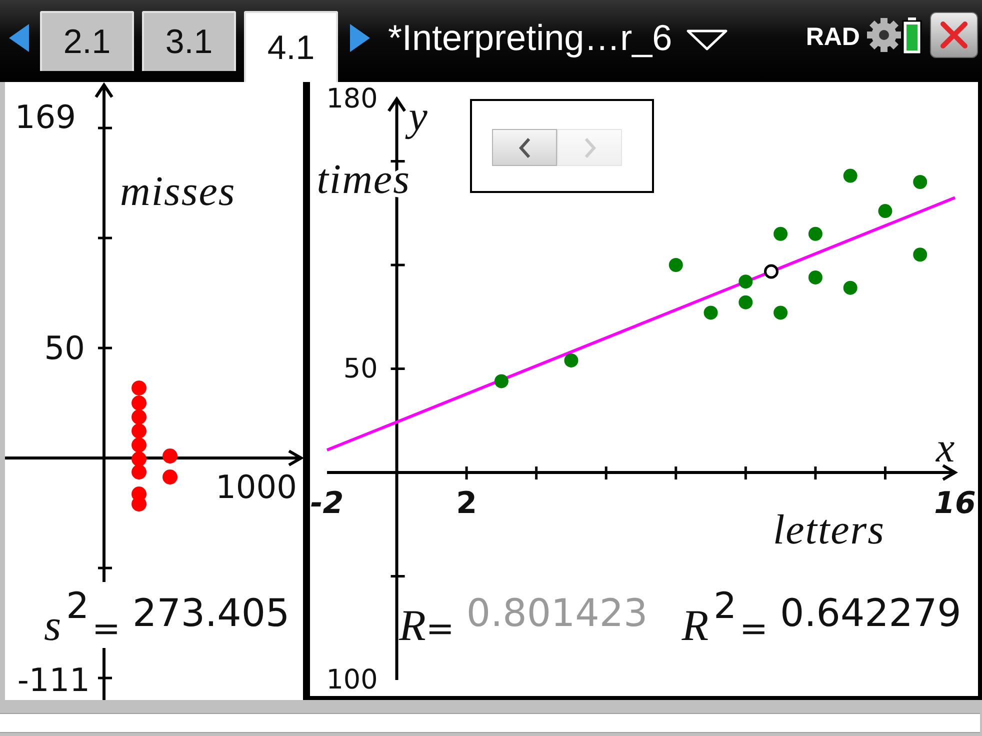  I want to click on tick-label: -111, so click(53, 680).